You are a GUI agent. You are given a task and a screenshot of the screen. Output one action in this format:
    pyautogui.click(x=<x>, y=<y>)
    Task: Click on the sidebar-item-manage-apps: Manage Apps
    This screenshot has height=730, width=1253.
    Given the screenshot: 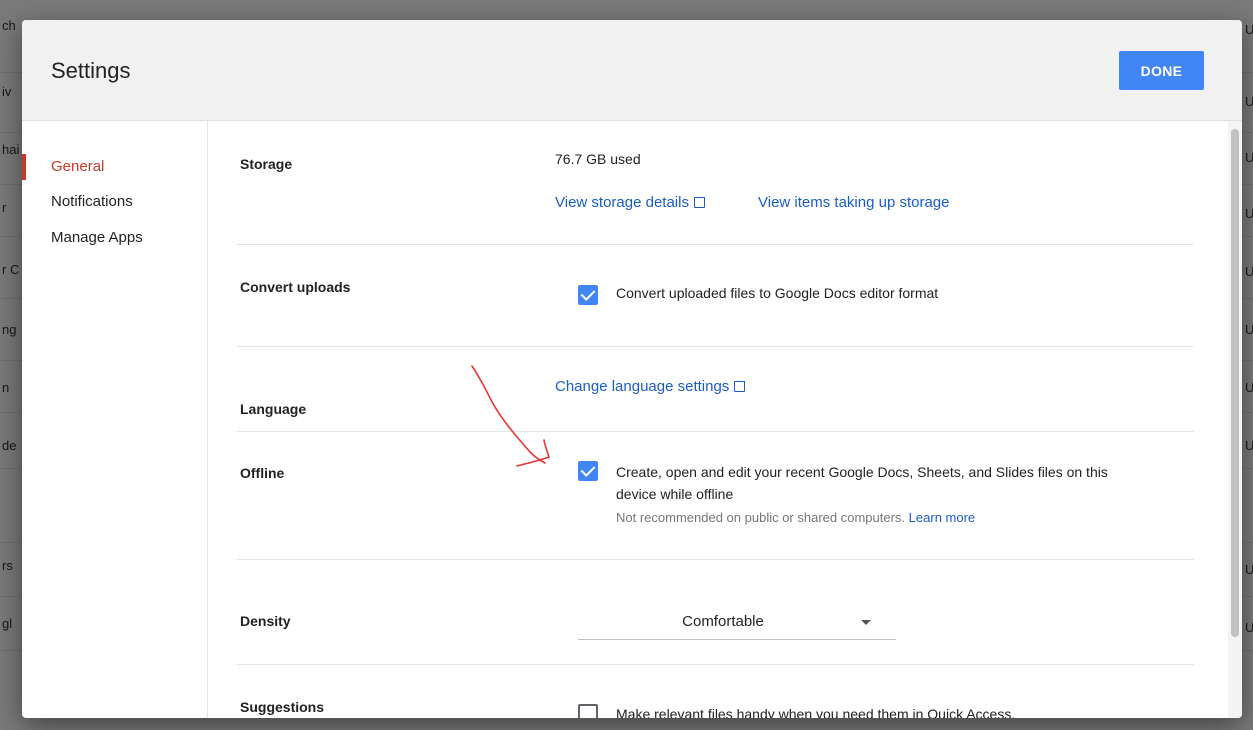 What is the action you would take?
    pyautogui.click(x=97, y=237)
    